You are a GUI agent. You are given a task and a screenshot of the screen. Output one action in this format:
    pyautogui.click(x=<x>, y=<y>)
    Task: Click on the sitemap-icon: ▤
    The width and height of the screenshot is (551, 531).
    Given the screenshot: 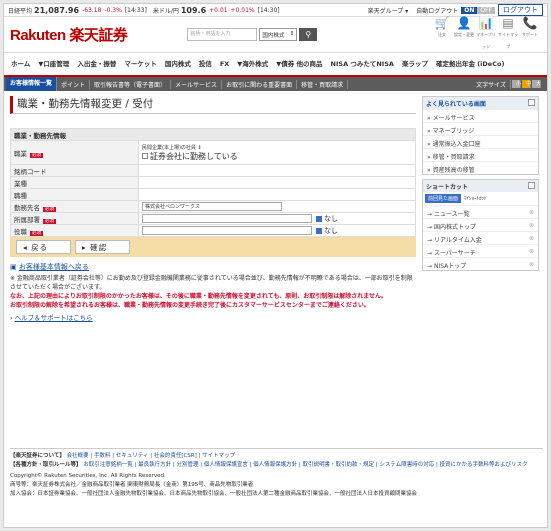 What is the action you would take?
    pyautogui.click(x=508, y=22)
    